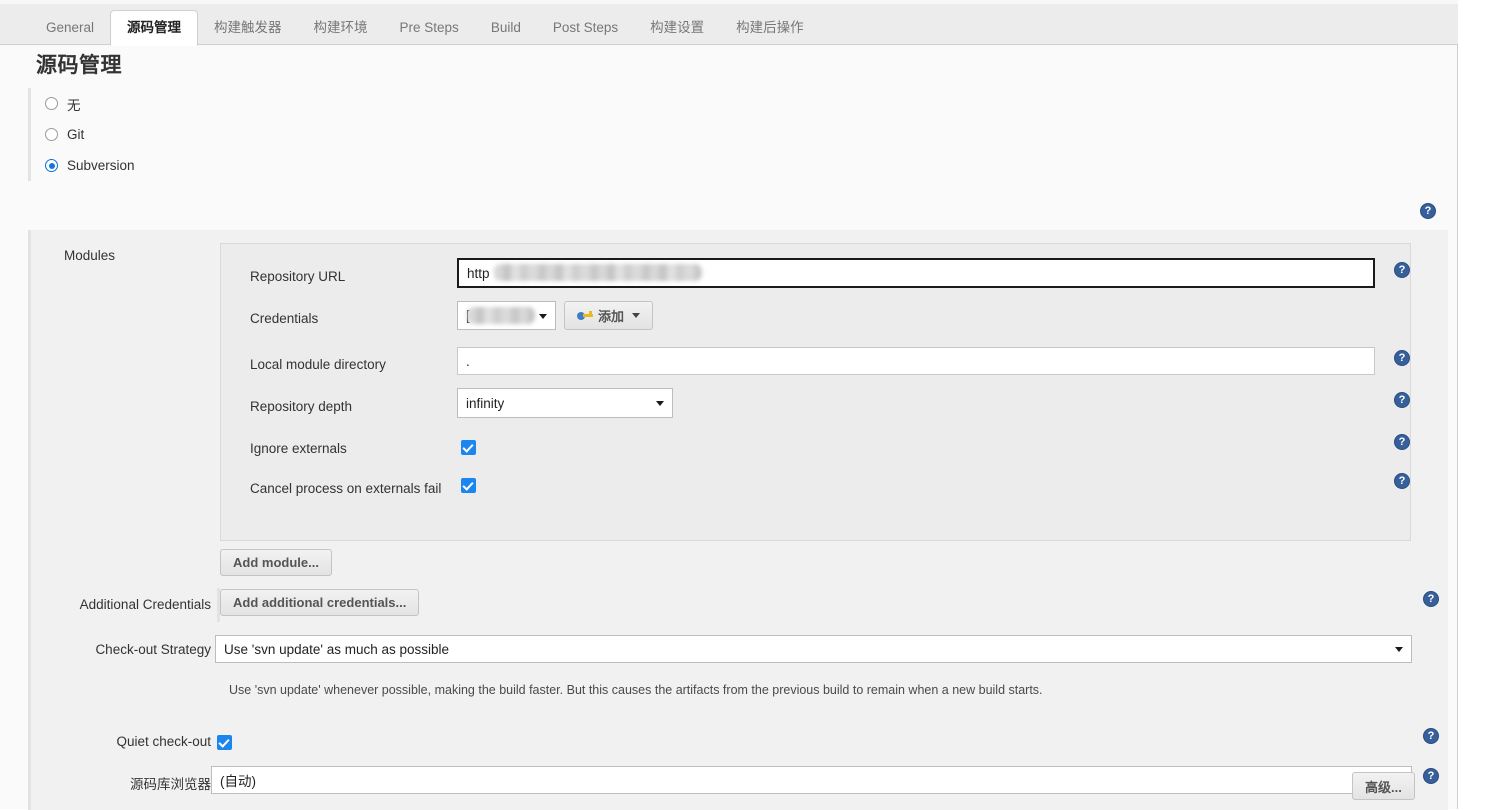 This screenshot has height=810, width=1485. Describe the element at coordinates (298, 276) in the screenshot. I see `repository-url-label: Repository URL` at that location.